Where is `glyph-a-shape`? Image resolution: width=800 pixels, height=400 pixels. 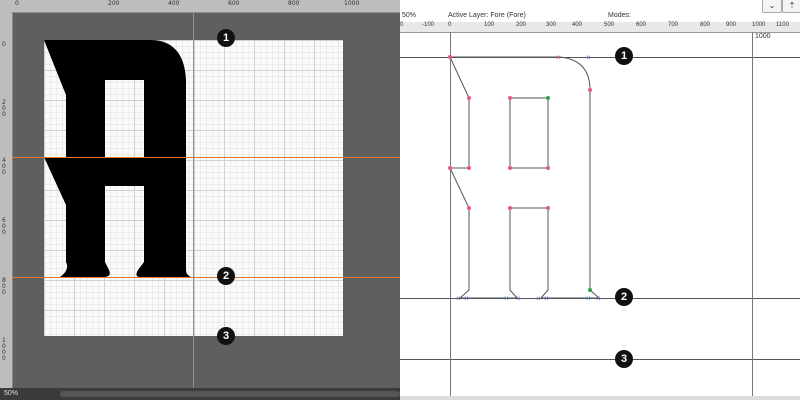
glyph-a-shape is located at coordinates (117, 158).